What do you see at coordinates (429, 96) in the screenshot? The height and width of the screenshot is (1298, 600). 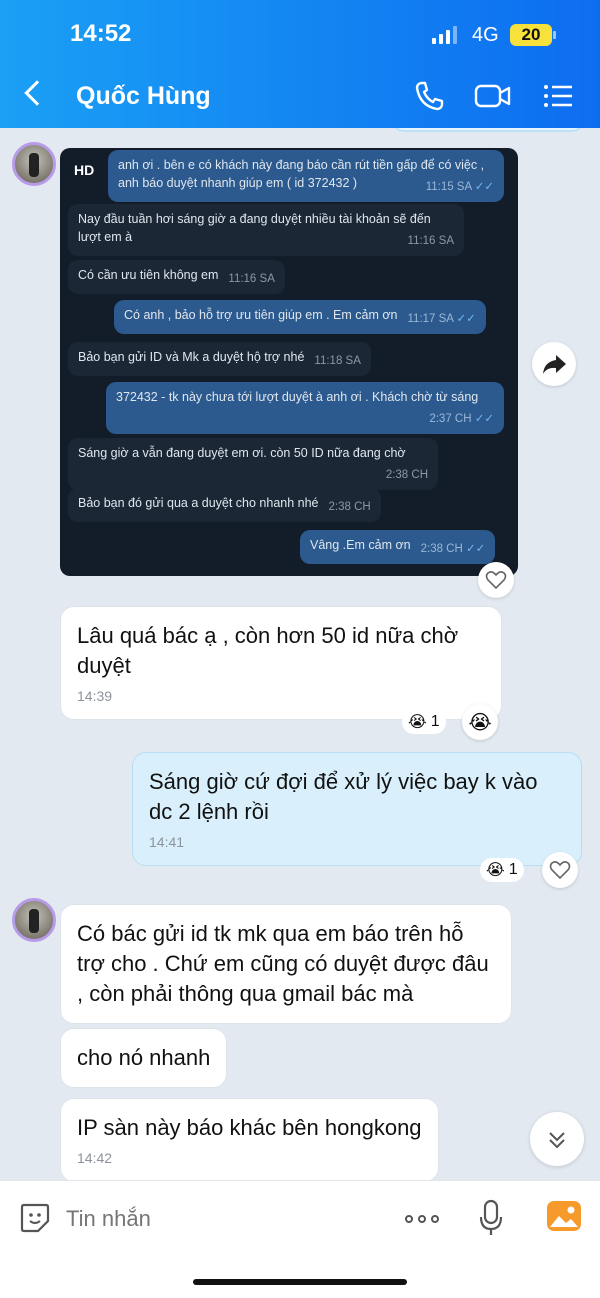 I see `phone-call-icon` at bounding box center [429, 96].